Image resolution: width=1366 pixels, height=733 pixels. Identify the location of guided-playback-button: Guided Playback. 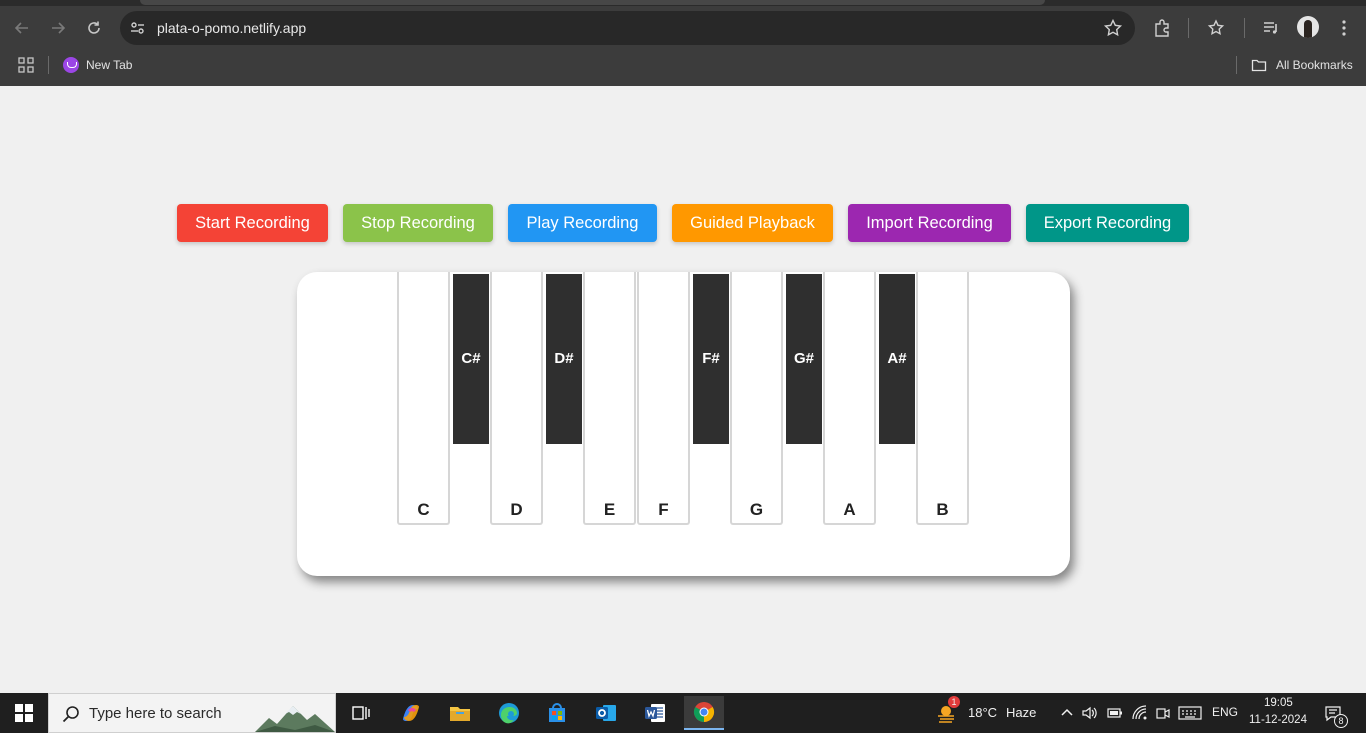
(752, 223).